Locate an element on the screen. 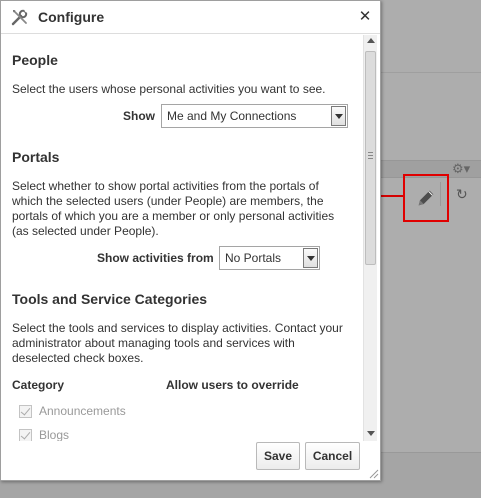 The image size is (481, 498). blogs-label: Blogs is located at coordinates (54, 434).